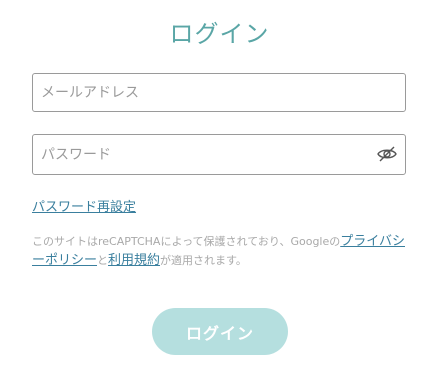  I want to click on eye-slash-icon, so click(387, 154).